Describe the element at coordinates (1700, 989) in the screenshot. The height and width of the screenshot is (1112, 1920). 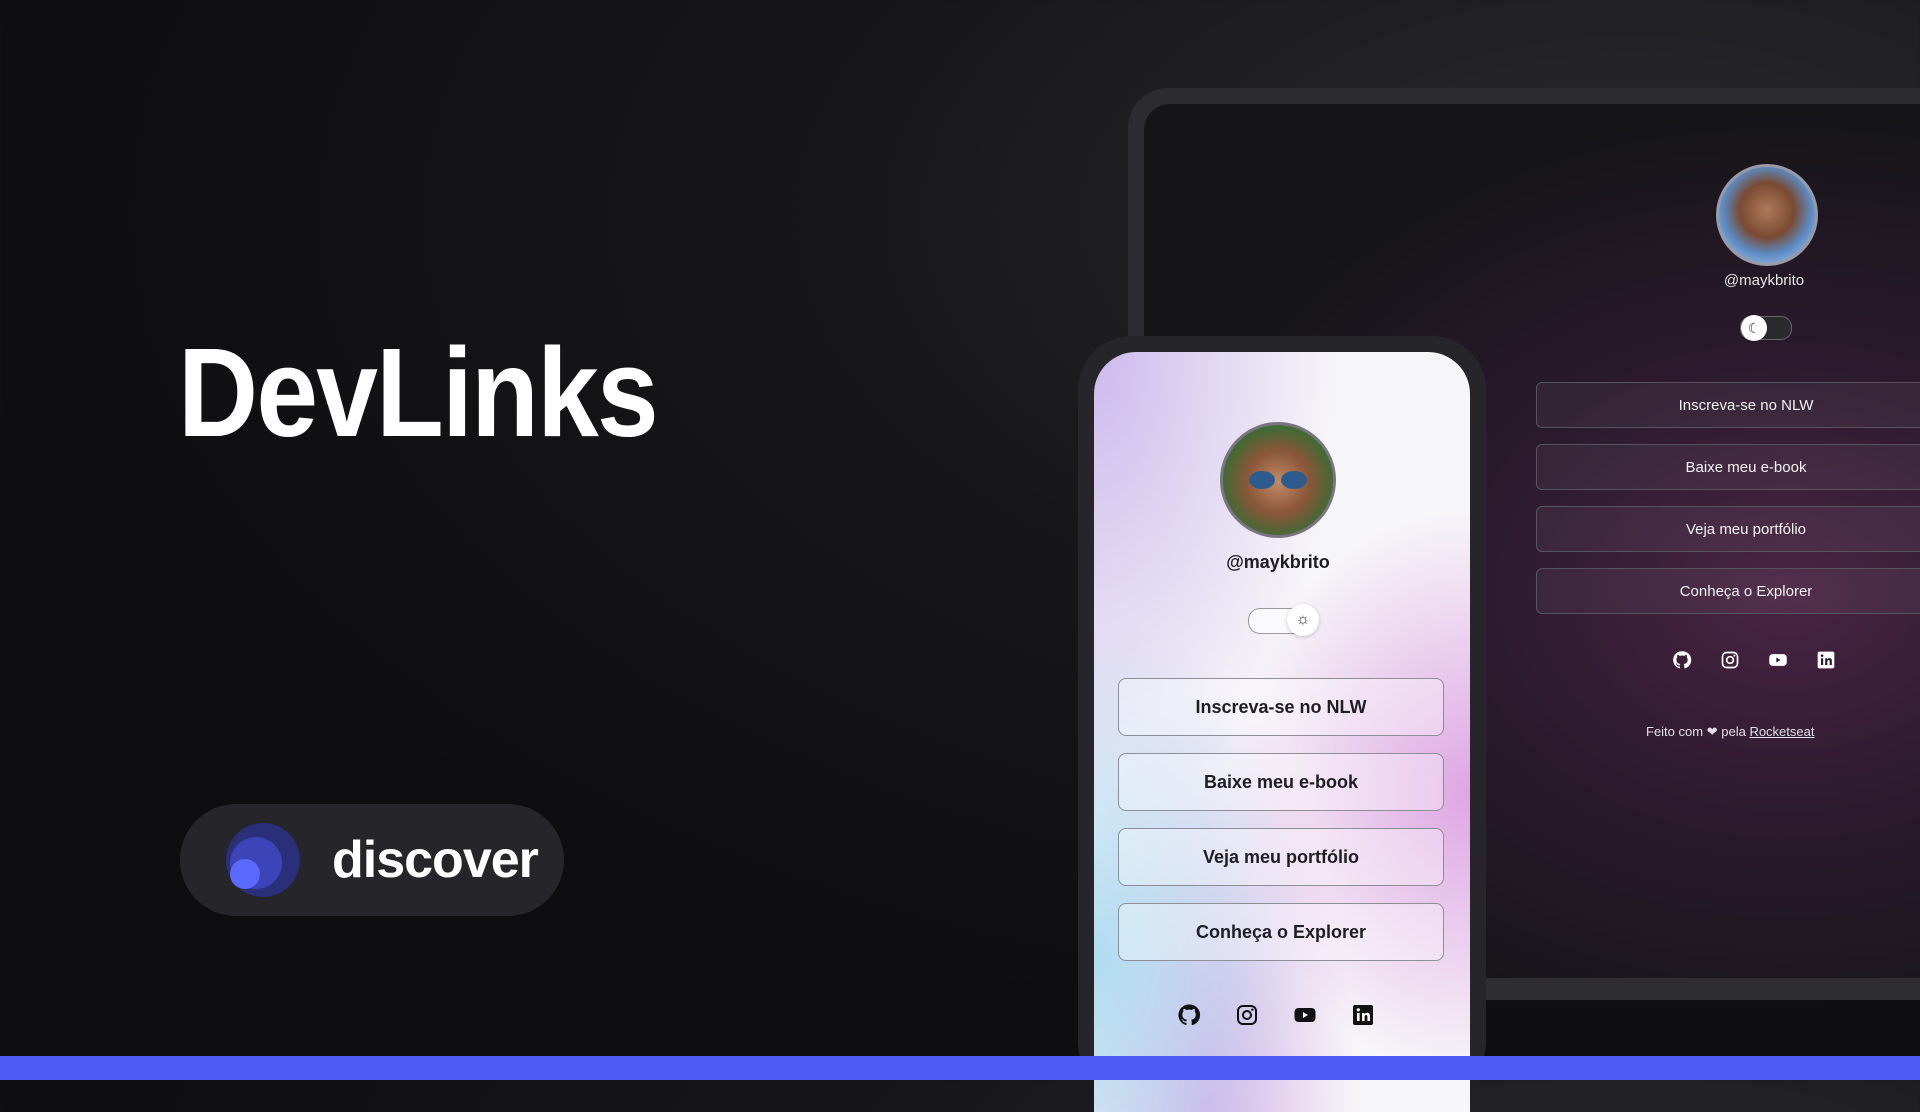
I see `laptop-base` at that location.